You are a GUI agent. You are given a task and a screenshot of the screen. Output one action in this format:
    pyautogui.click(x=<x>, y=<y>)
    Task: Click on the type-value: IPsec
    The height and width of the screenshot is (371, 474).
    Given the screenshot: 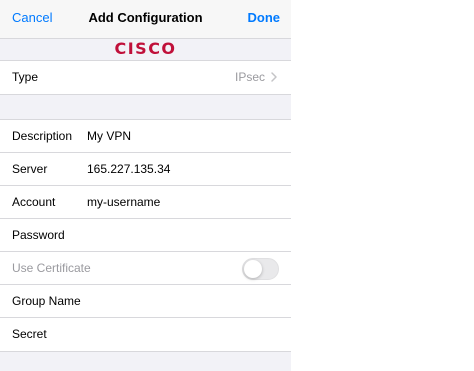 What is the action you would take?
    pyautogui.click(x=249, y=77)
    